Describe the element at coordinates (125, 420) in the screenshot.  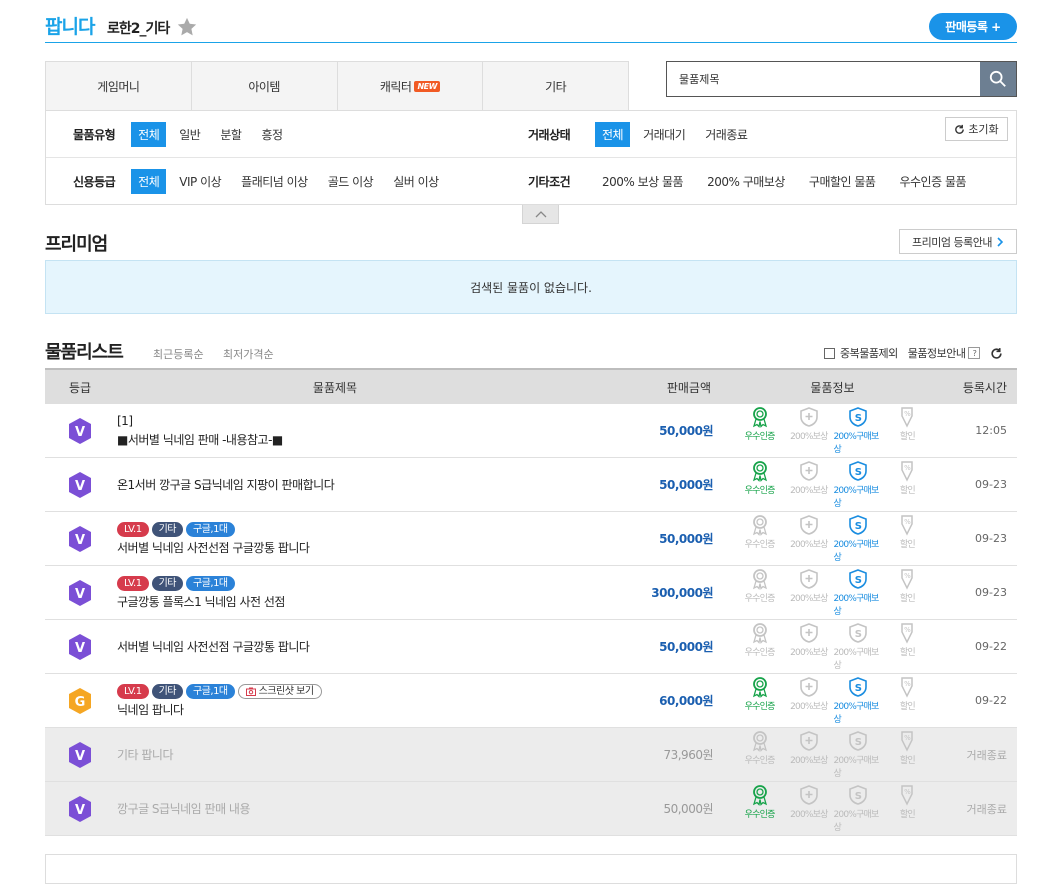
I see `item-prefix: [1]` at that location.